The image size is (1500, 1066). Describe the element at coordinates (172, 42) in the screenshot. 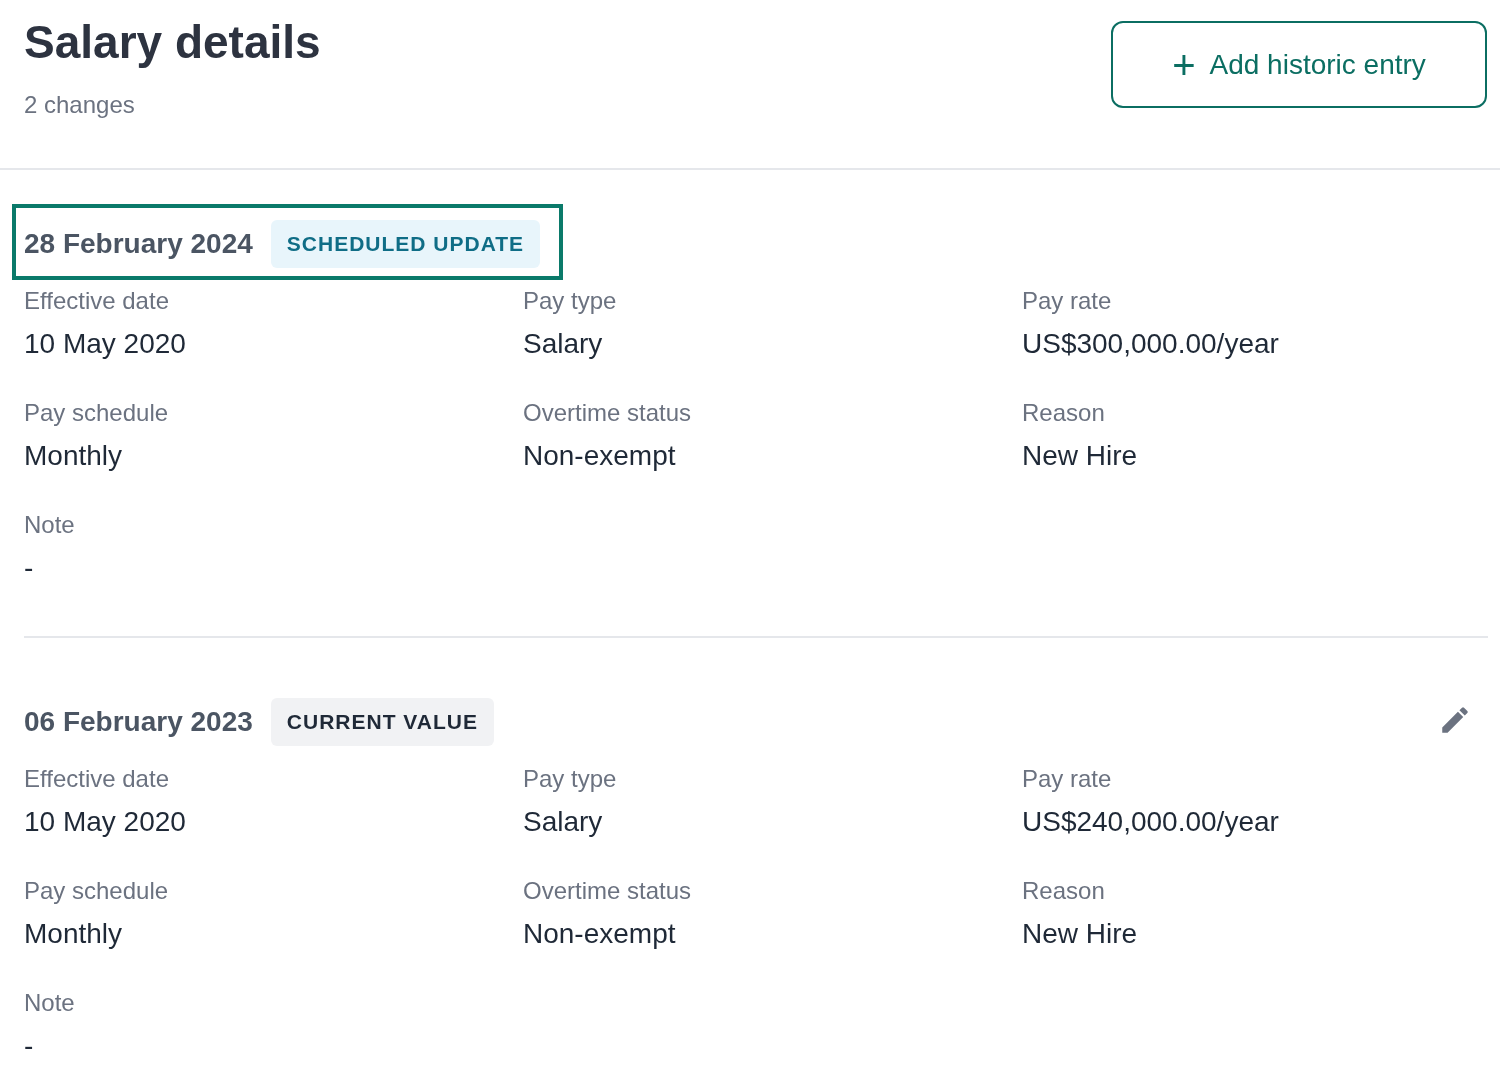

I see `page-title: Salary details` at that location.